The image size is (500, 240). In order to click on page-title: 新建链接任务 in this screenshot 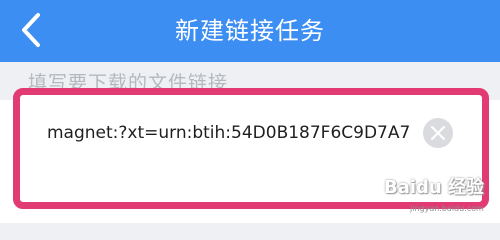, I will do `click(250, 31)`.